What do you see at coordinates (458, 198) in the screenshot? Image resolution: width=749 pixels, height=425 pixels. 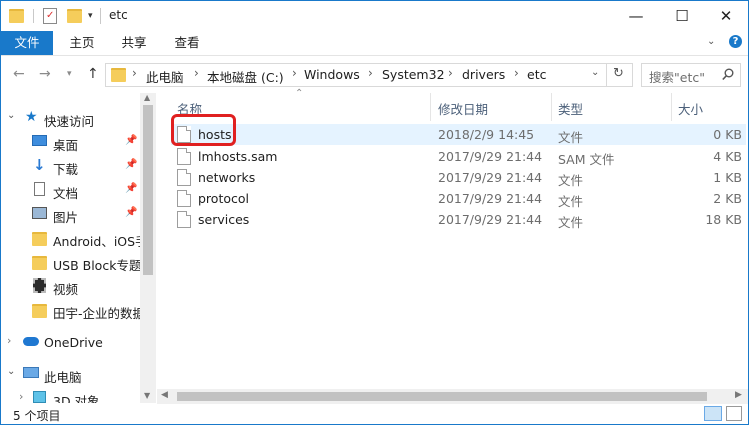 I see `file-row-protocol: protocol 2017/9/29 21:44 文件 2 KB` at bounding box center [458, 198].